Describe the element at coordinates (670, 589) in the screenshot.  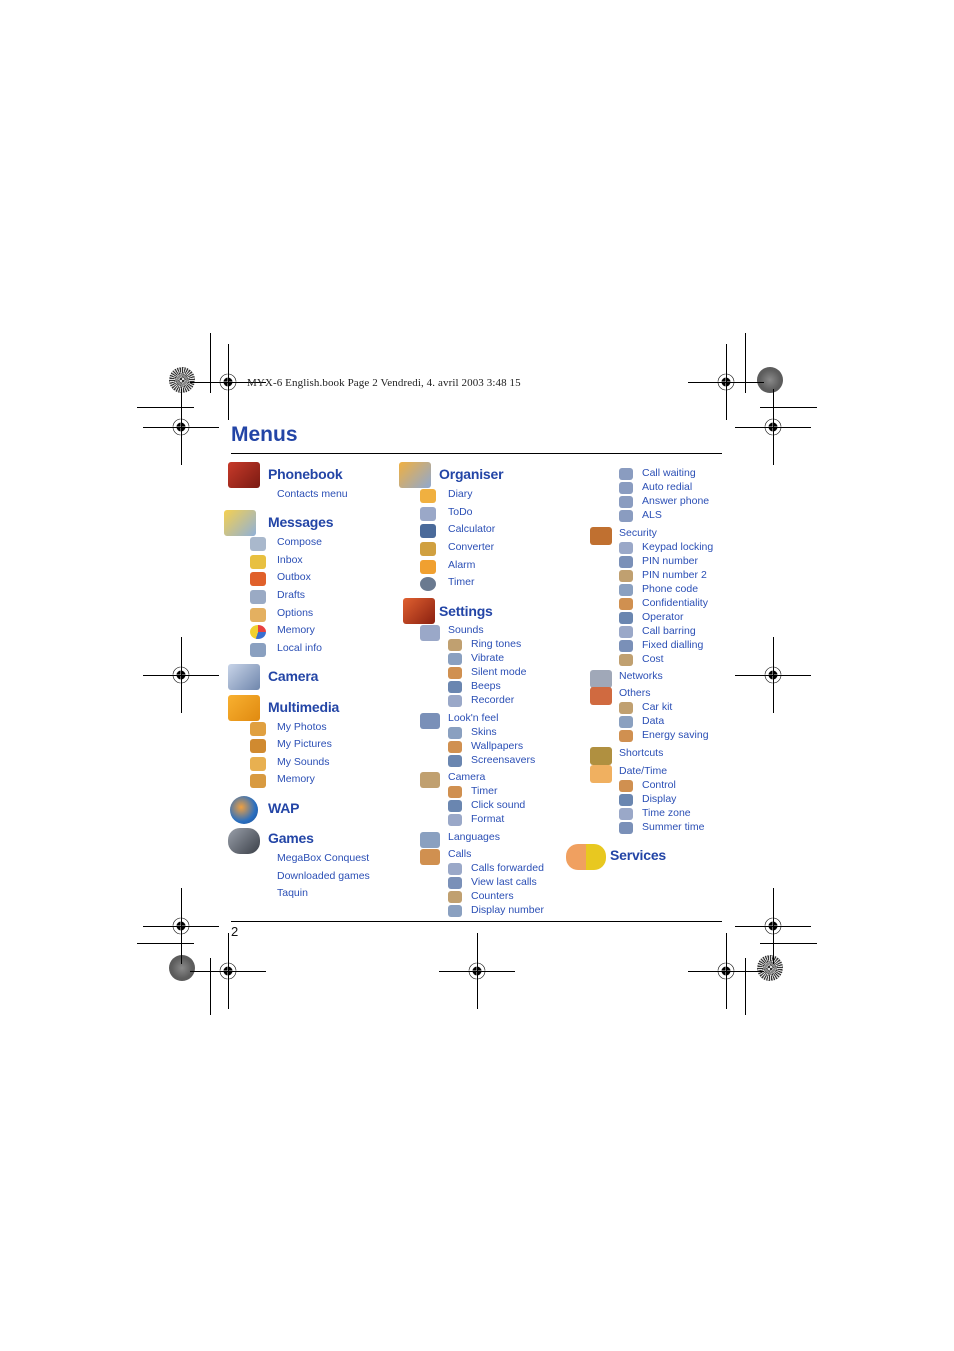
I see `menu-item-phone-code: Phone code` at that location.